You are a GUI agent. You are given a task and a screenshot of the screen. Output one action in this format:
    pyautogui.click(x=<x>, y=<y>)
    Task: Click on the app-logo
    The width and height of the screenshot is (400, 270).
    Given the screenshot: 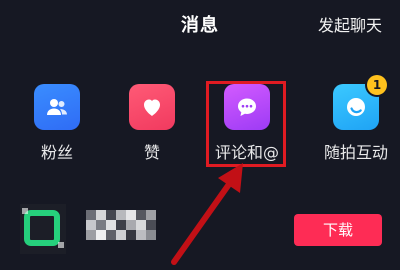 What is the action you would take?
    pyautogui.click(x=43, y=229)
    